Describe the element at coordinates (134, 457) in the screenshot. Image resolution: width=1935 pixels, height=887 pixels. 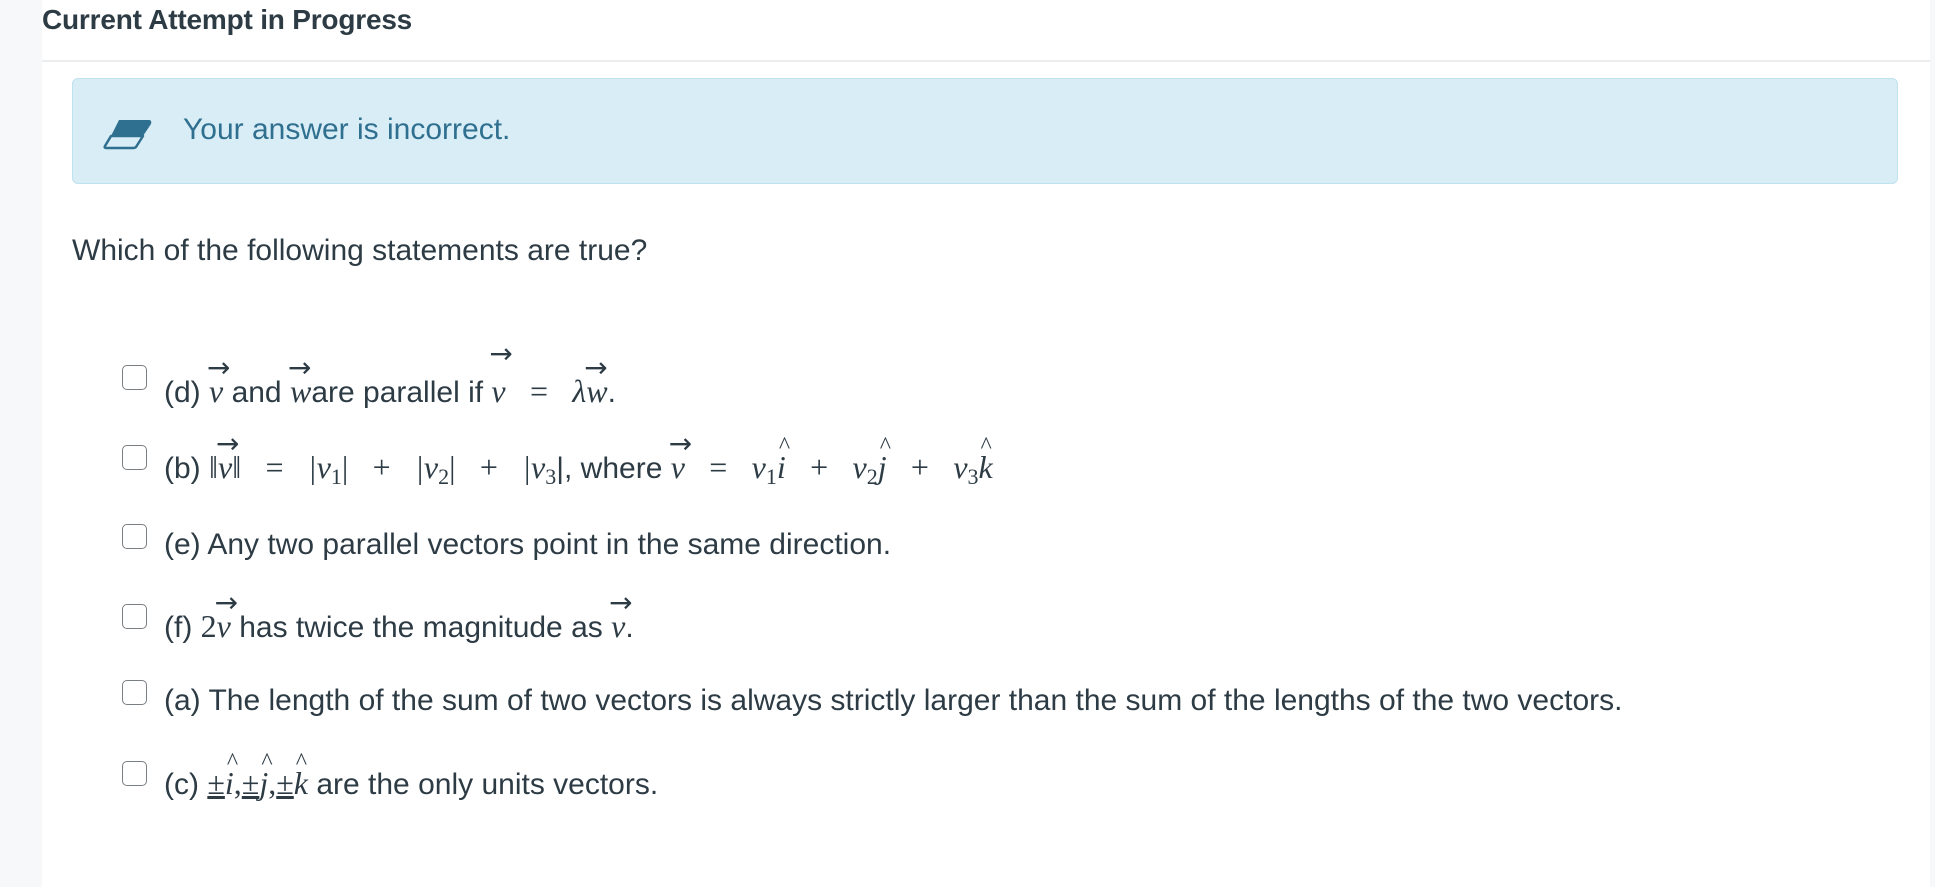
I see `checkbox-b` at that location.